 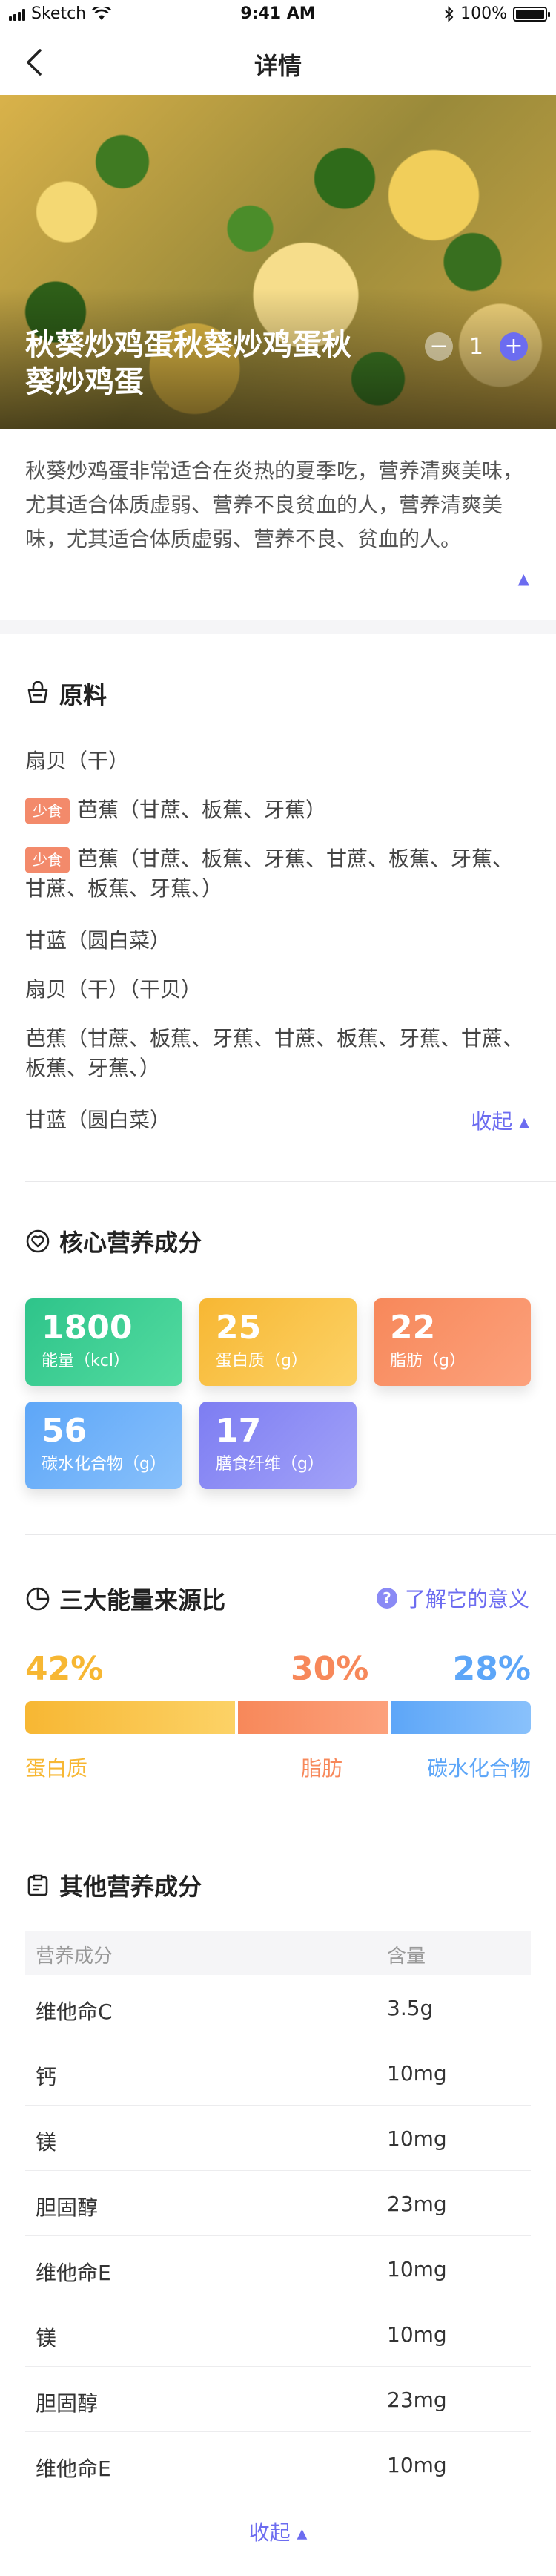 I want to click on section-divider, so click(x=278, y=627).